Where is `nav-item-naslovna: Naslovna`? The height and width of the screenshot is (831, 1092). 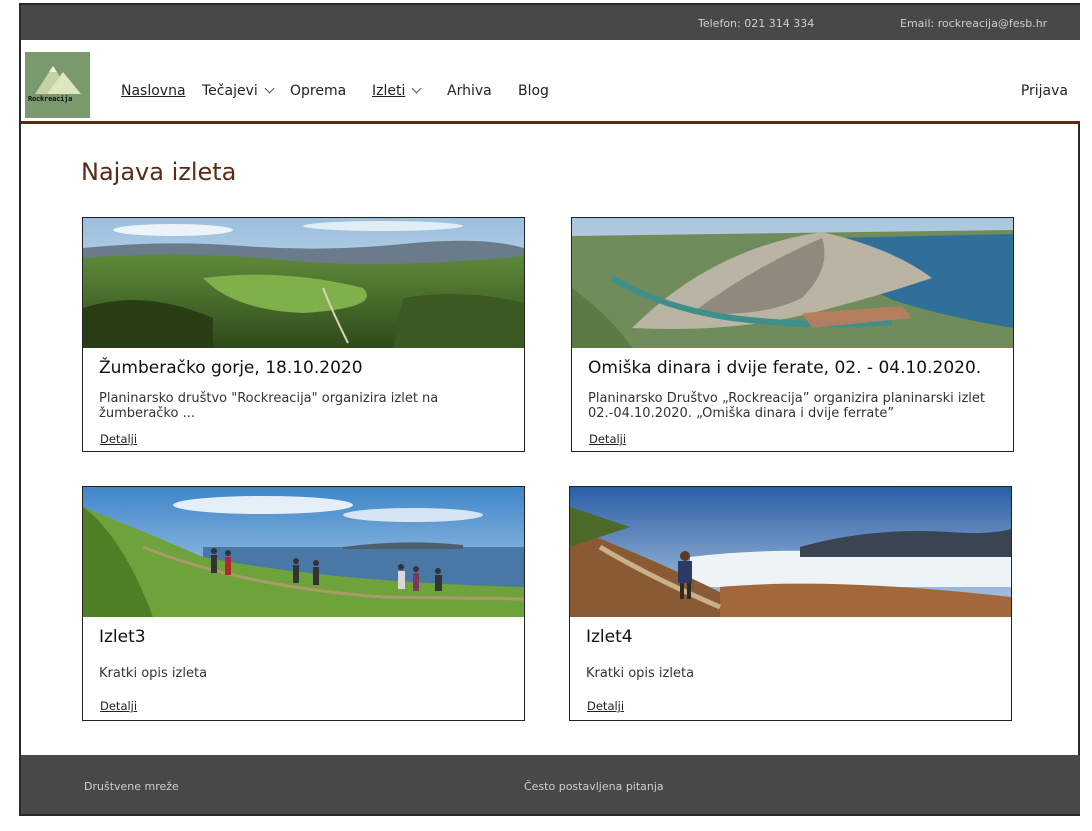 nav-item-naslovna: Naslovna is located at coordinates (153, 91).